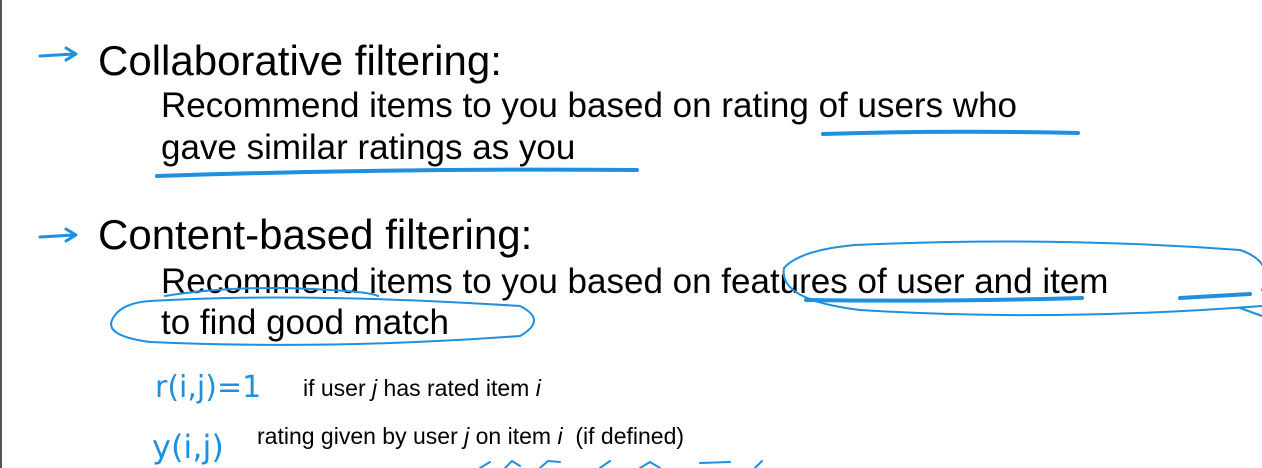 The height and width of the screenshot is (468, 1262). What do you see at coordinates (1, 234) in the screenshot?
I see `slide-border` at bounding box center [1, 234].